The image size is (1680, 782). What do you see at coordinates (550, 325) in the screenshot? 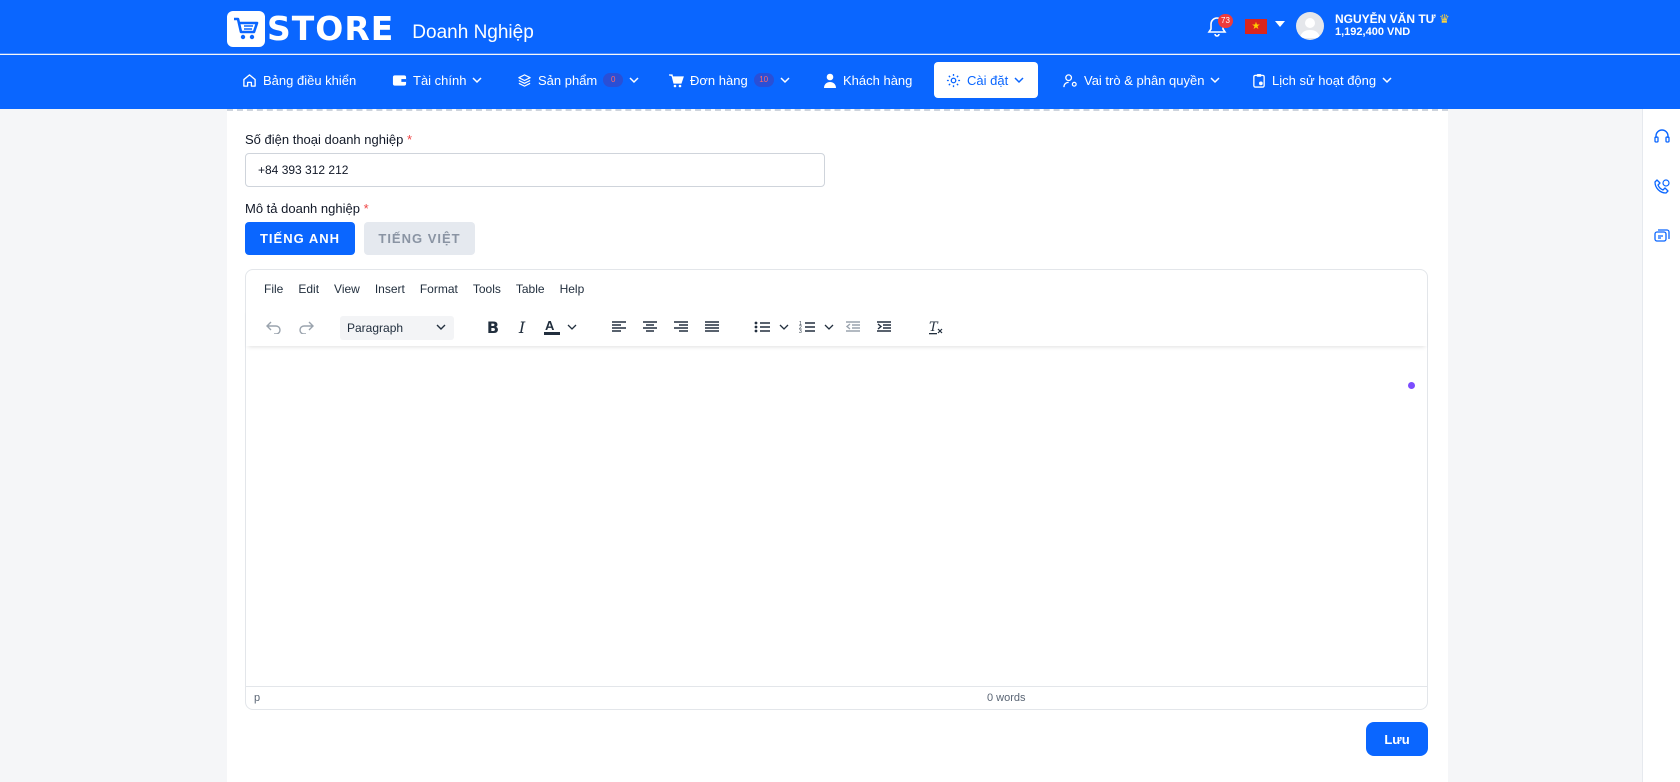
I see `svg-text: A` at bounding box center [550, 325].